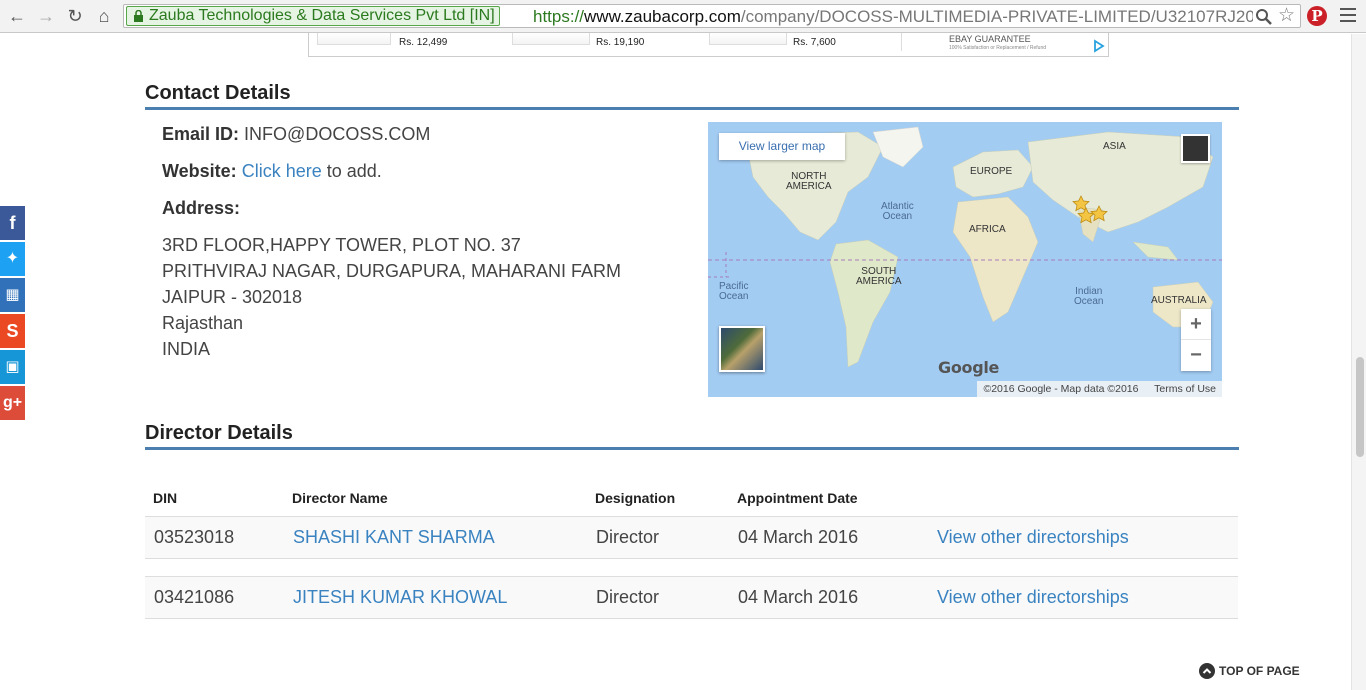  Describe the element at coordinates (1196, 355) in the screenshot. I see `zoom-out-button: −` at that location.